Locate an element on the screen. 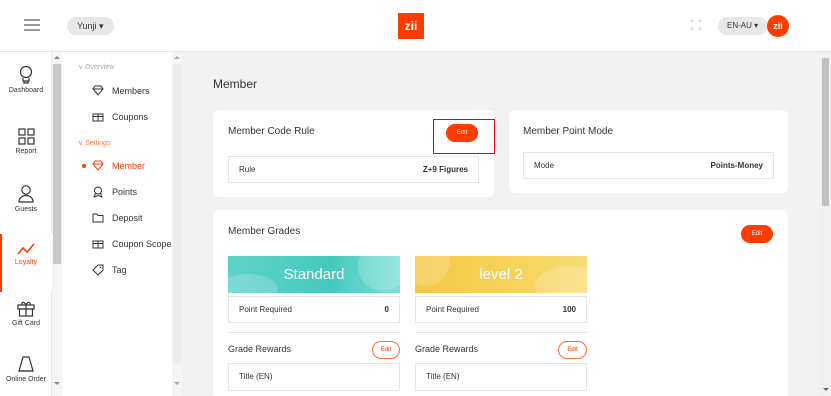 This screenshot has width=831, height=396. card-title: Member Code Rule is located at coordinates (271, 131).